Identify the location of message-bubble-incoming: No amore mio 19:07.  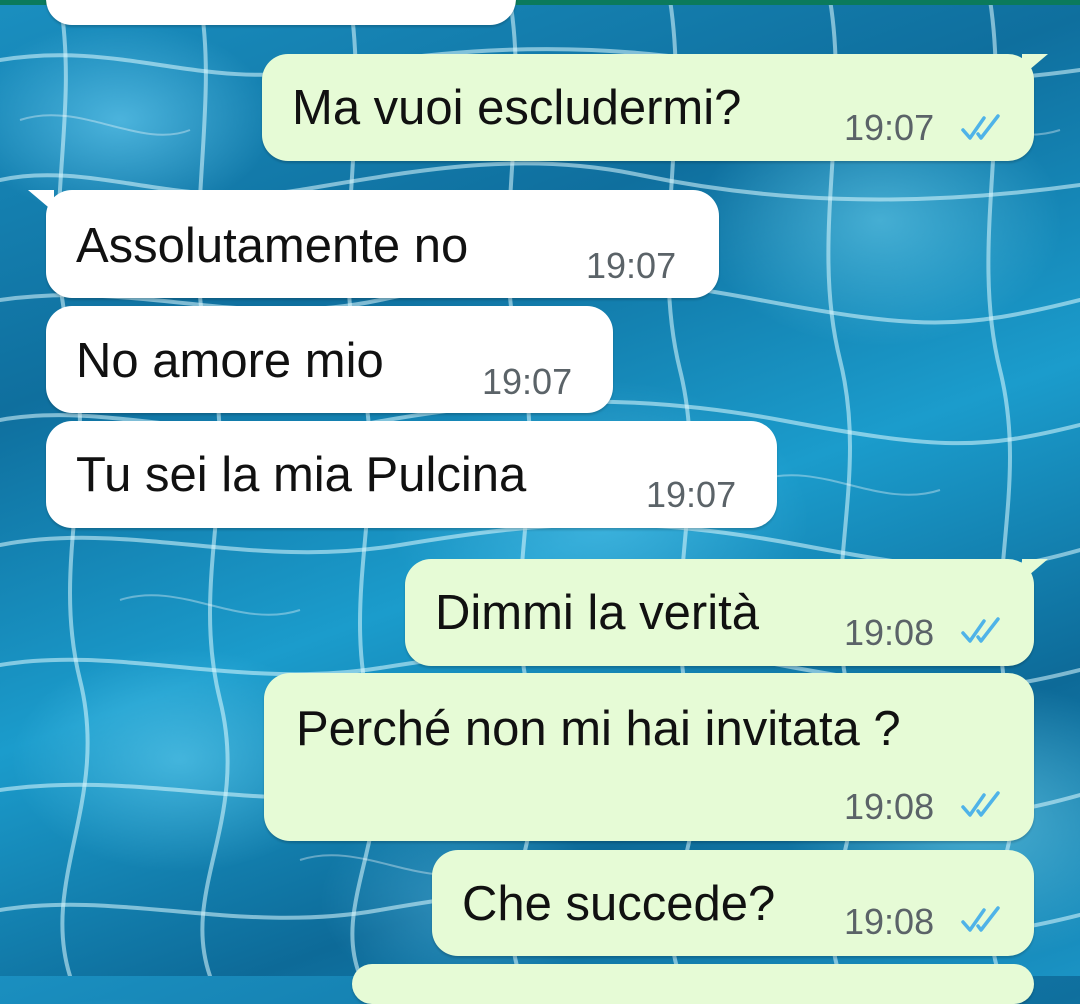
(329, 359).